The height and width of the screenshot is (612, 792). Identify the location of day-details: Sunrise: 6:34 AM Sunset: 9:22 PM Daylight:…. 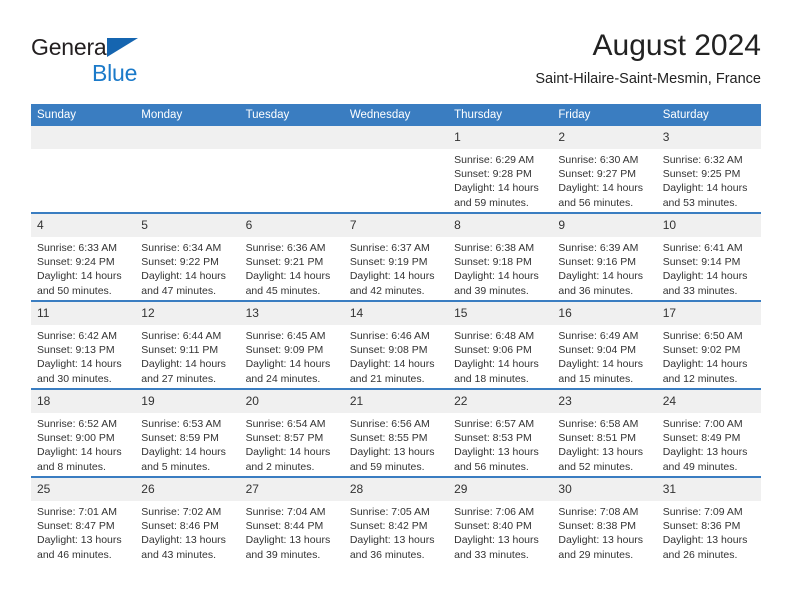
(187, 267).